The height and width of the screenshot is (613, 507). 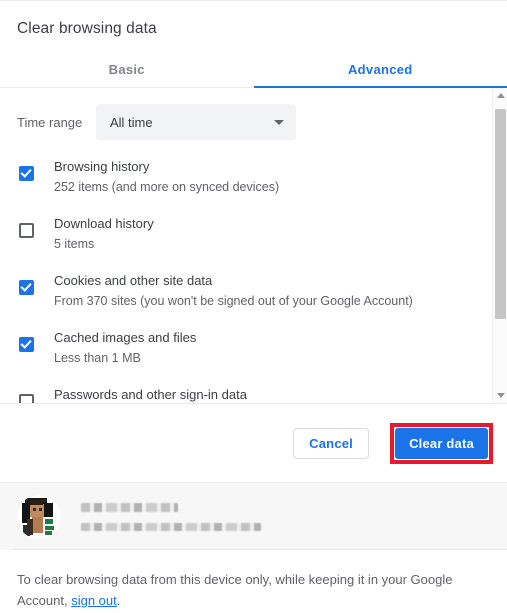 I want to click on option-subtitle: Less than 1 MB, so click(x=97, y=358).